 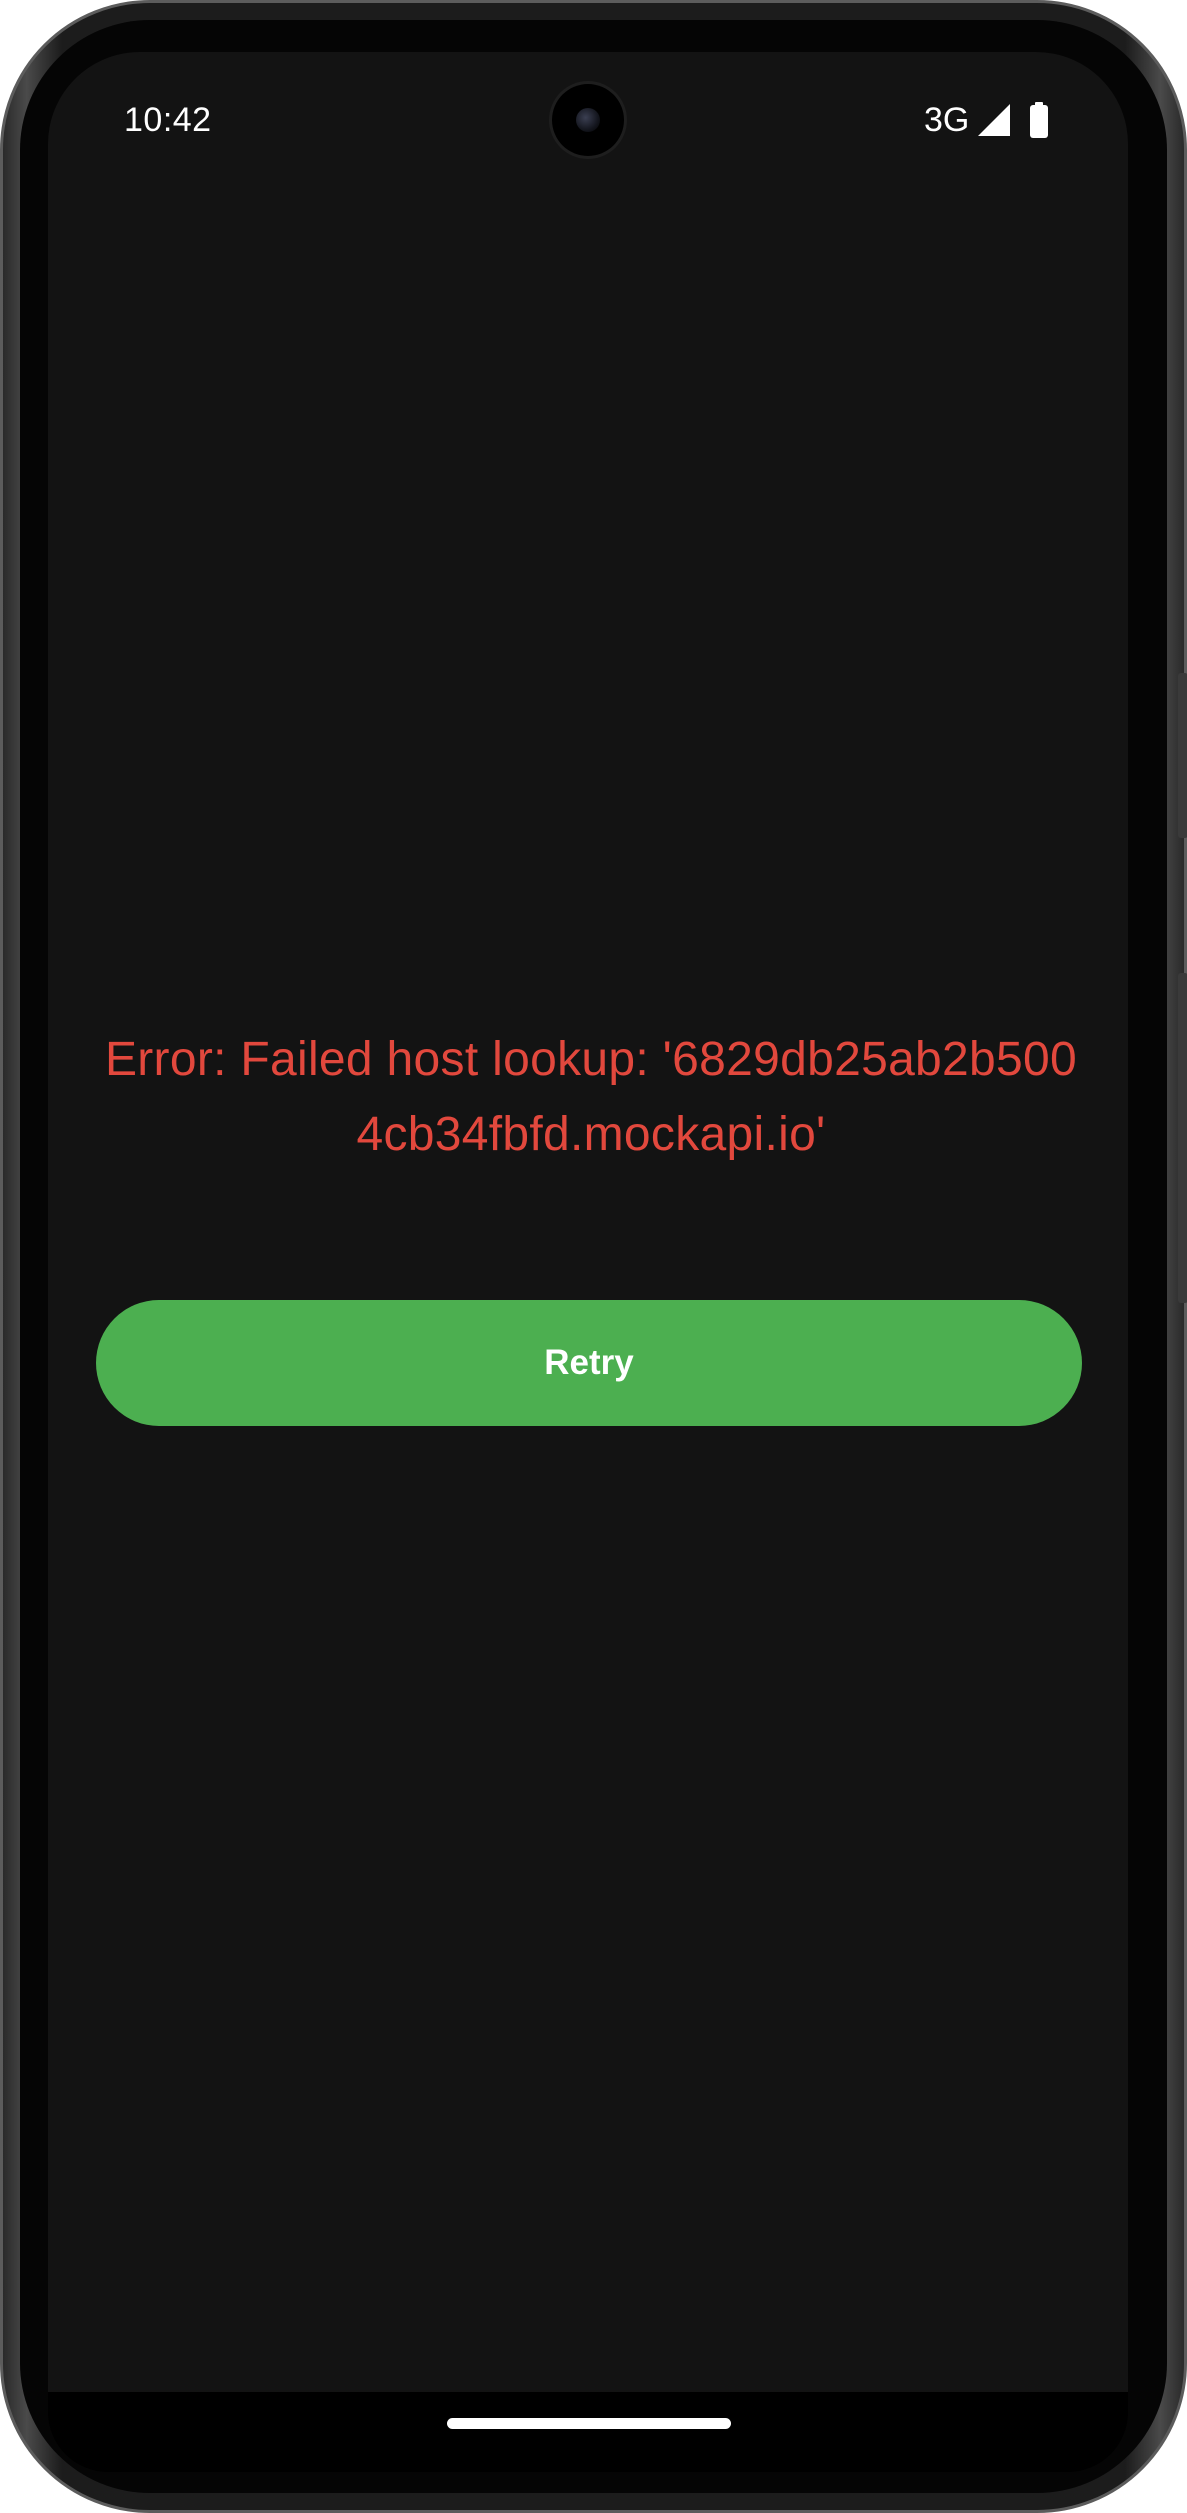 I want to click on front-camera, so click(x=588, y=120).